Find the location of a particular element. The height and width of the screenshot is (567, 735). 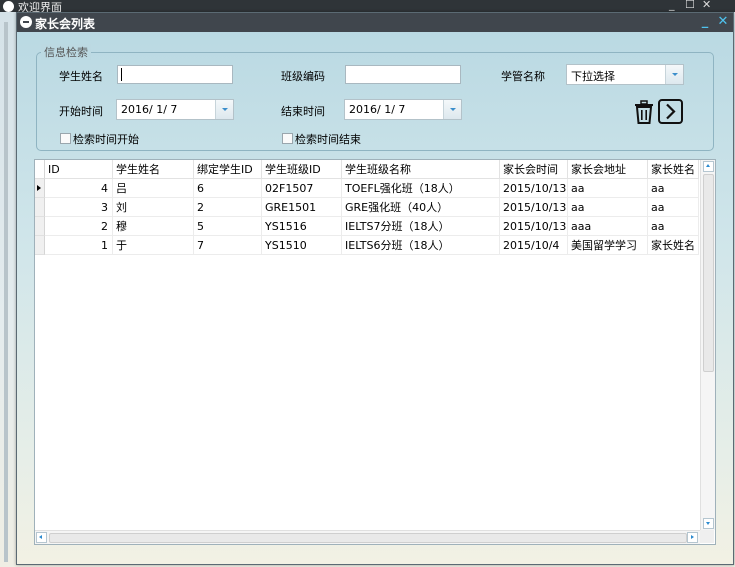

start-date-picker: 2016/ 1/ 7 is located at coordinates (175, 109).